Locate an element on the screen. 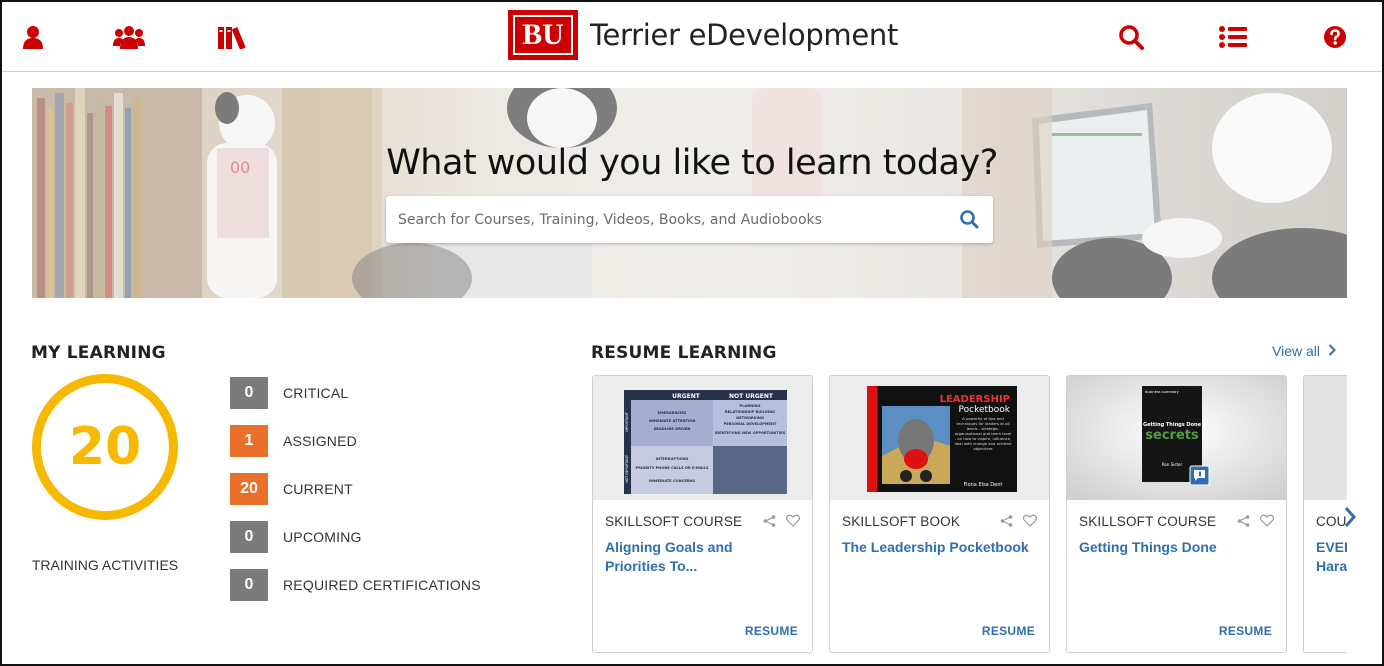 This screenshot has width=1384, height=666. card-title: The Leadership Pocketbook is located at coordinates (937, 547).